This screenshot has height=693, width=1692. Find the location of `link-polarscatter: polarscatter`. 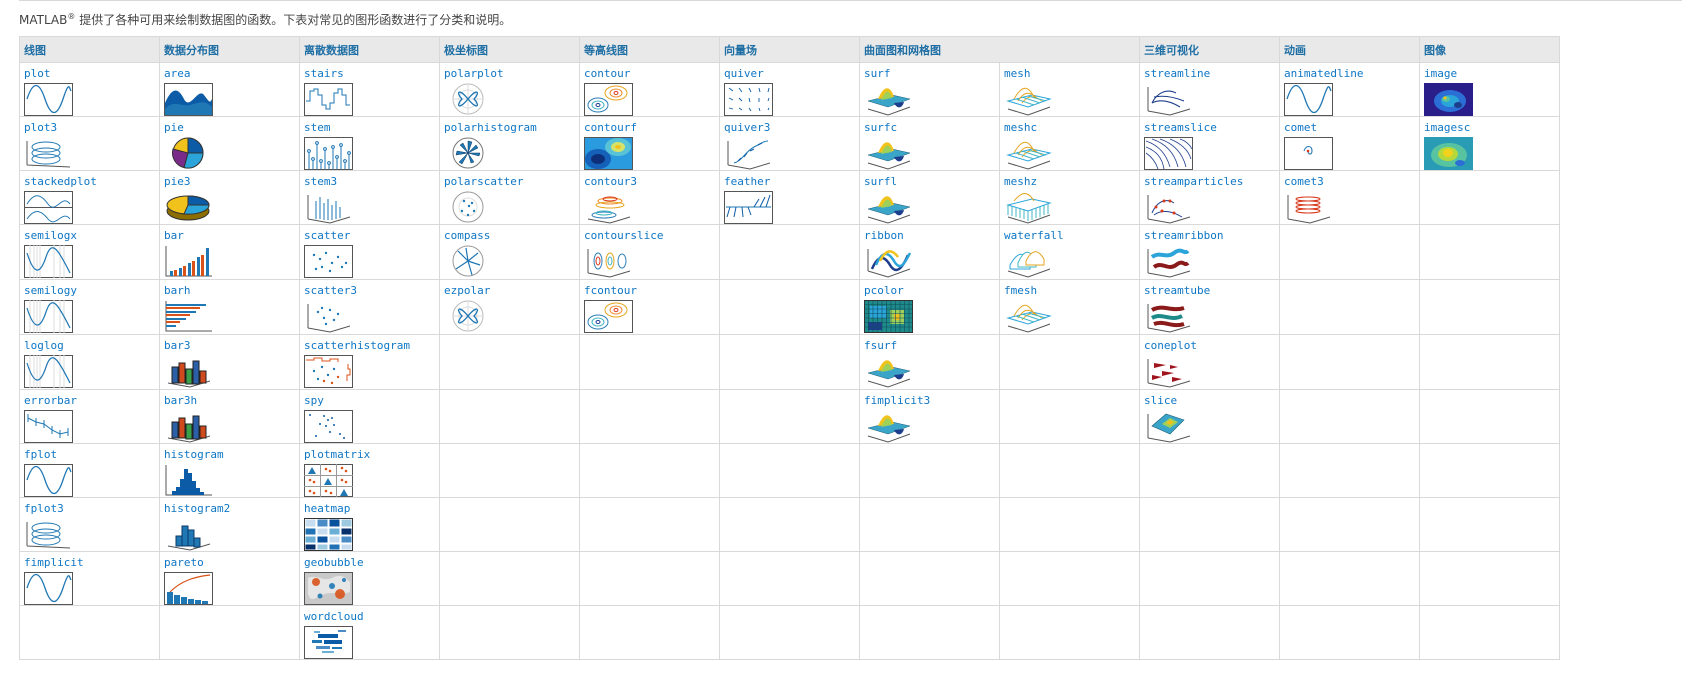

link-polarscatter: polarscatter is located at coordinates (509, 182).